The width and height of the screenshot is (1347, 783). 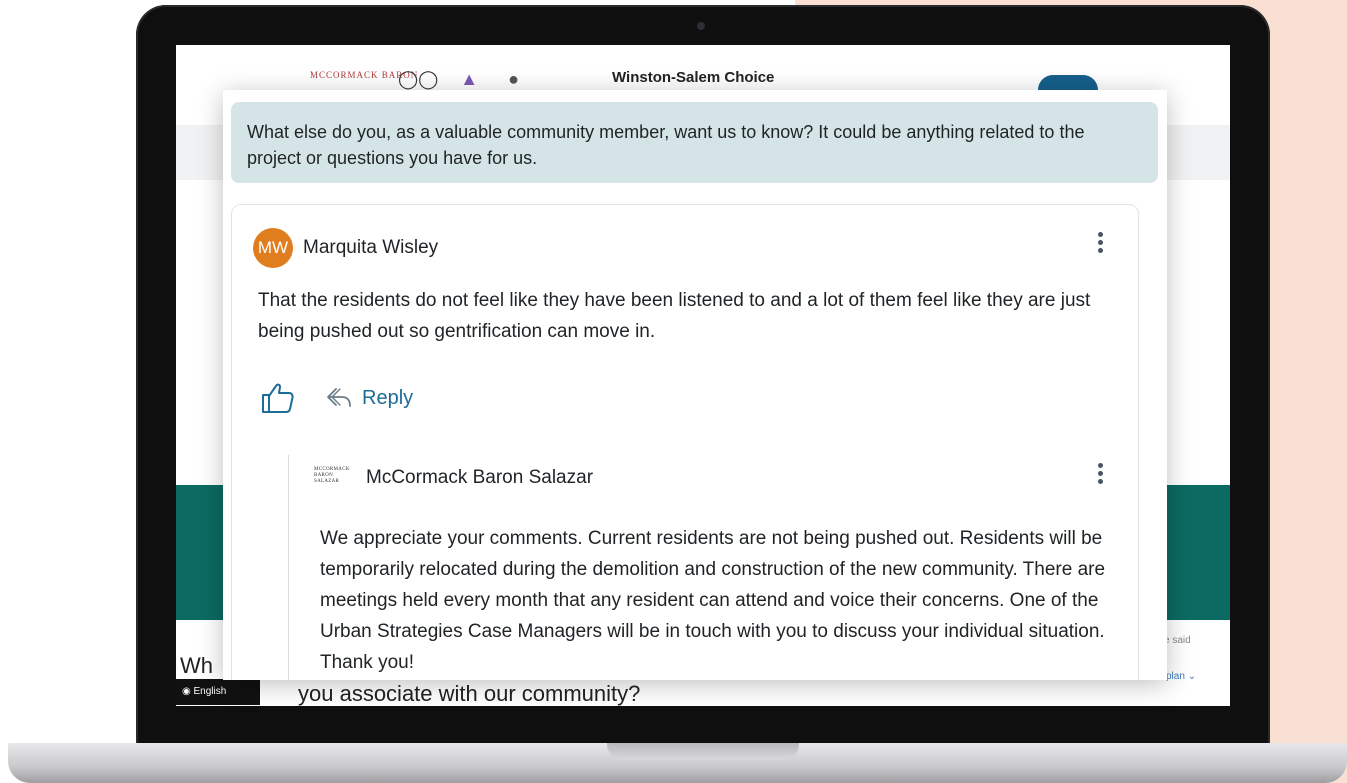 What do you see at coordinates (480, 477) in the screenshot?
I see `reply-author: McCormack Baron Salazar` at bounding box center [480, 477].